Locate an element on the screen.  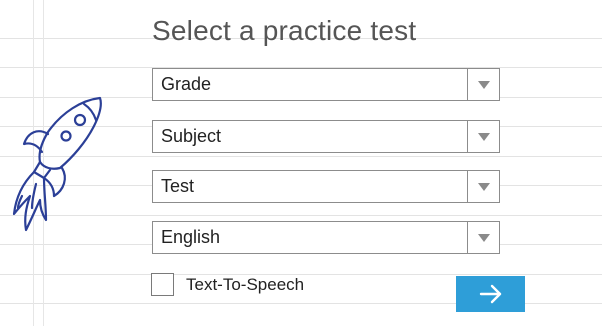
subject-select-value: Subject is located at coordinates (191, 136).